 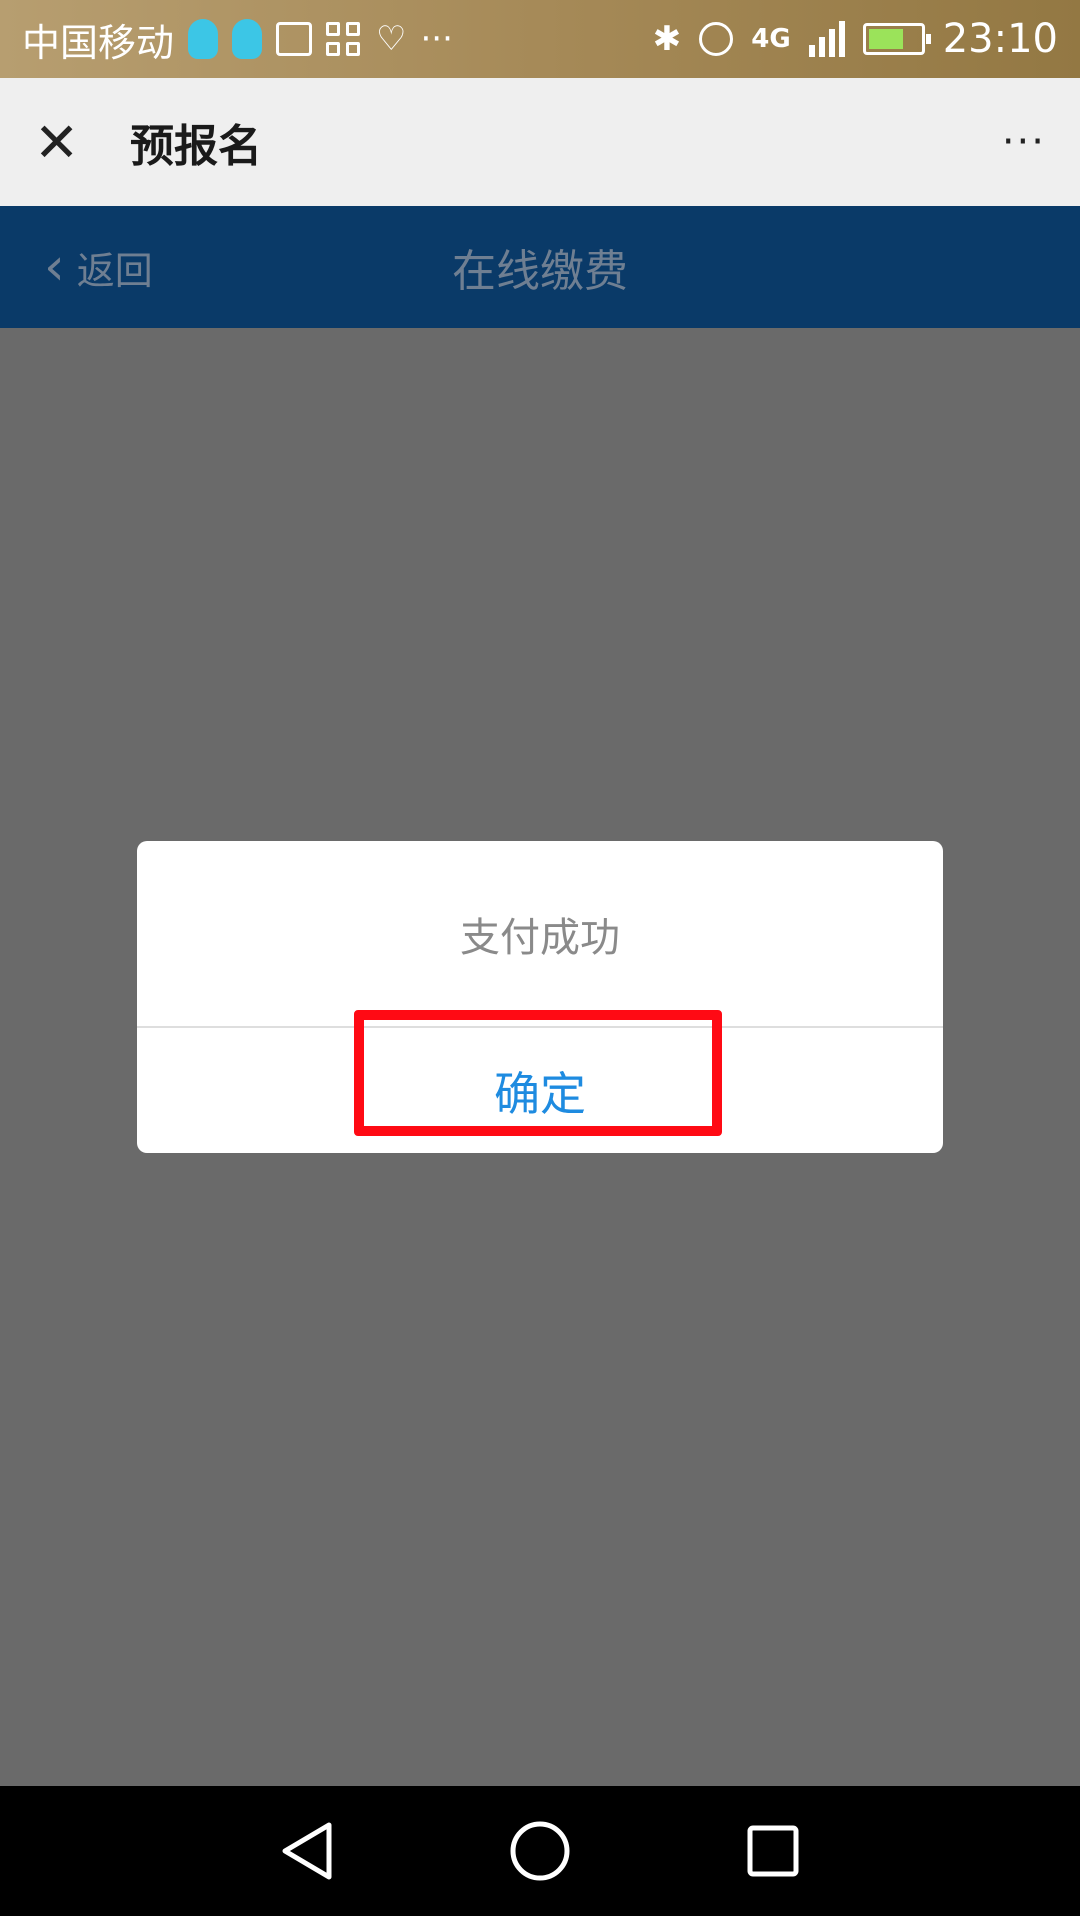 I want to click on highlight-box, so click(x=538, y=1073).